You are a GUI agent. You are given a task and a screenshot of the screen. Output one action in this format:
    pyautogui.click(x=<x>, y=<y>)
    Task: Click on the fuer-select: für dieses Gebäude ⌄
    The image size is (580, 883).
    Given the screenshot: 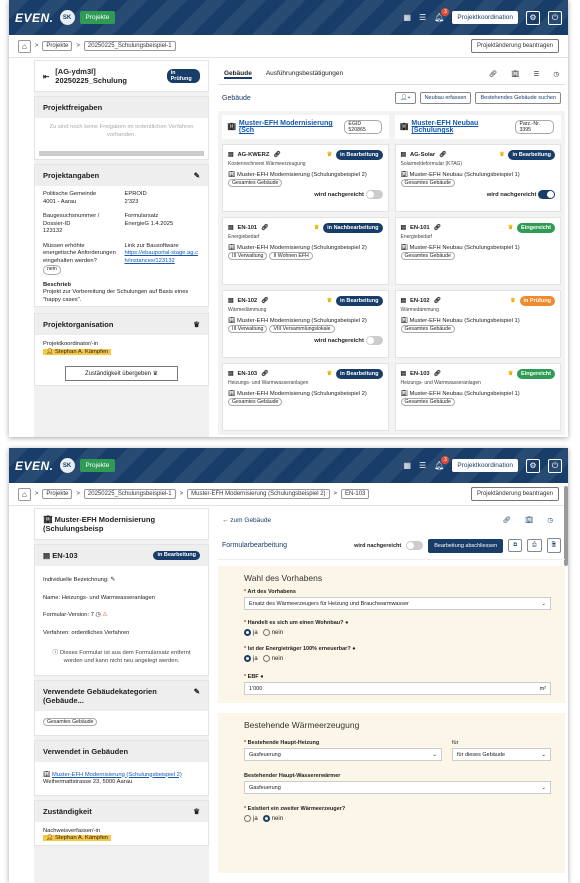 What is the action you would take?
    pyautogui.click(x=501, y=755)
    